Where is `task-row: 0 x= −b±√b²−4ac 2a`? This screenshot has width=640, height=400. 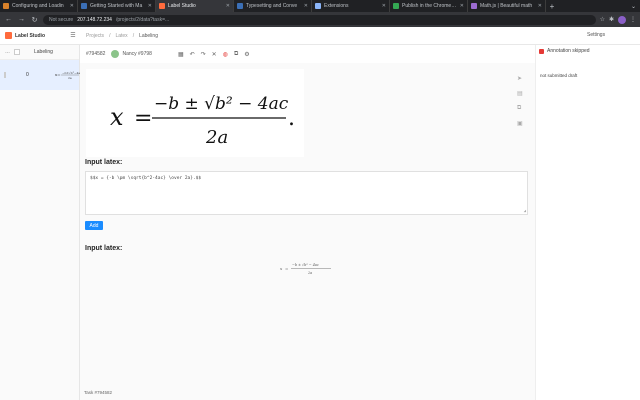 task-row: 0 x= −b±√b²−4ac 2a is located at coordinates (41, 75).